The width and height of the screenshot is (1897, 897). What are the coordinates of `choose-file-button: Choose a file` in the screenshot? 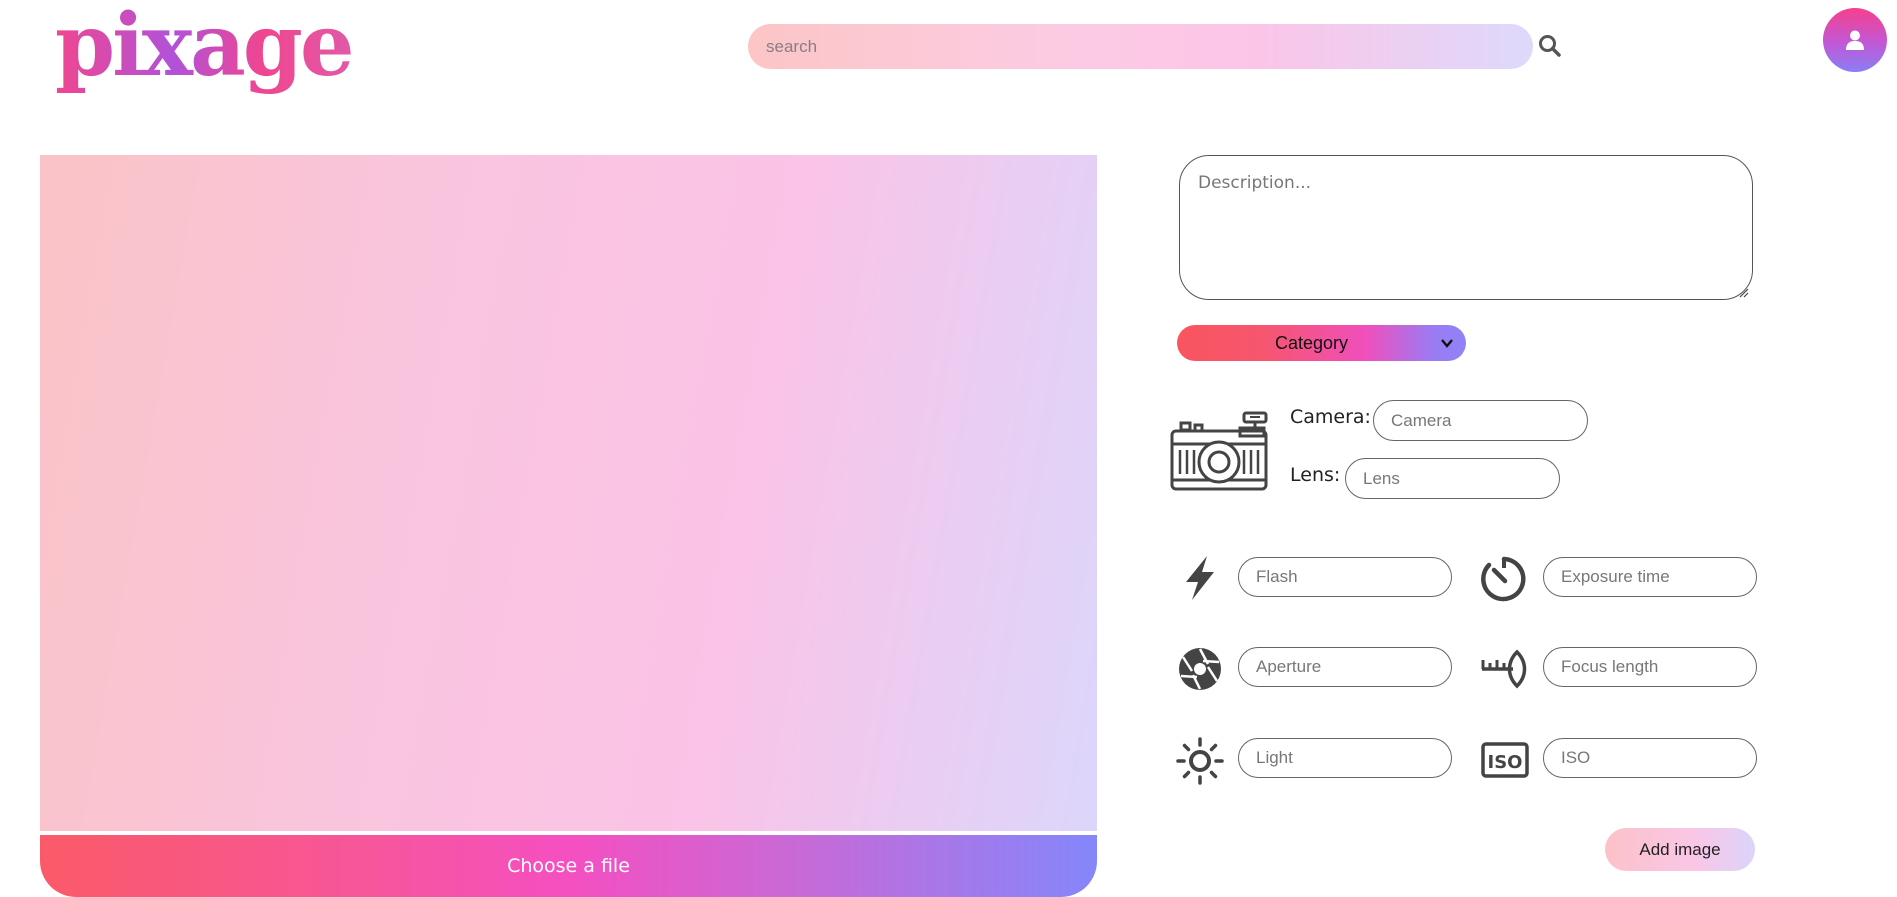 It's located at (568, 866).